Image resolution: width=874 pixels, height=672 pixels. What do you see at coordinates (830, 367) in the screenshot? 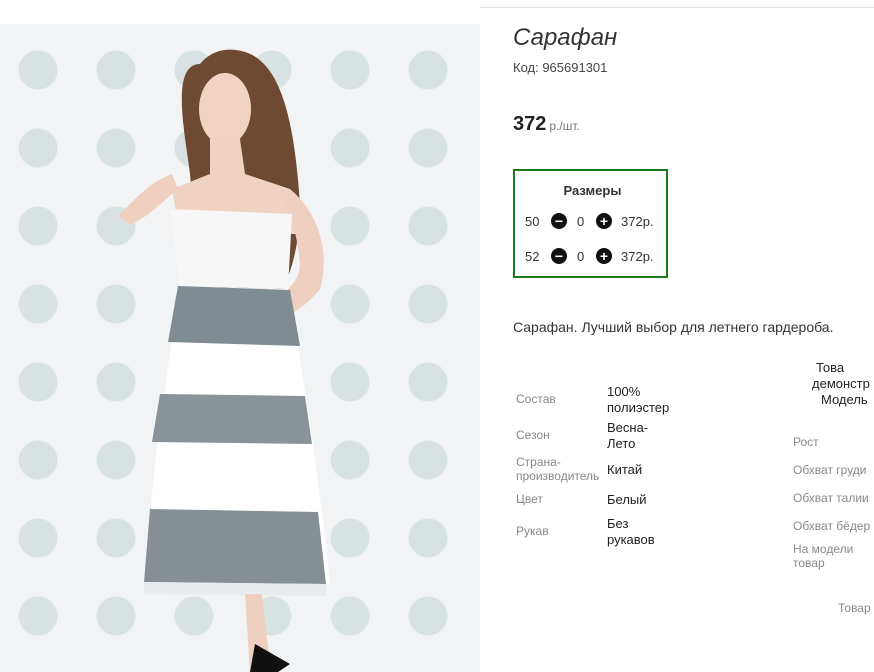
I see `model-caption-line: Това` at bounding box center [830, 367].